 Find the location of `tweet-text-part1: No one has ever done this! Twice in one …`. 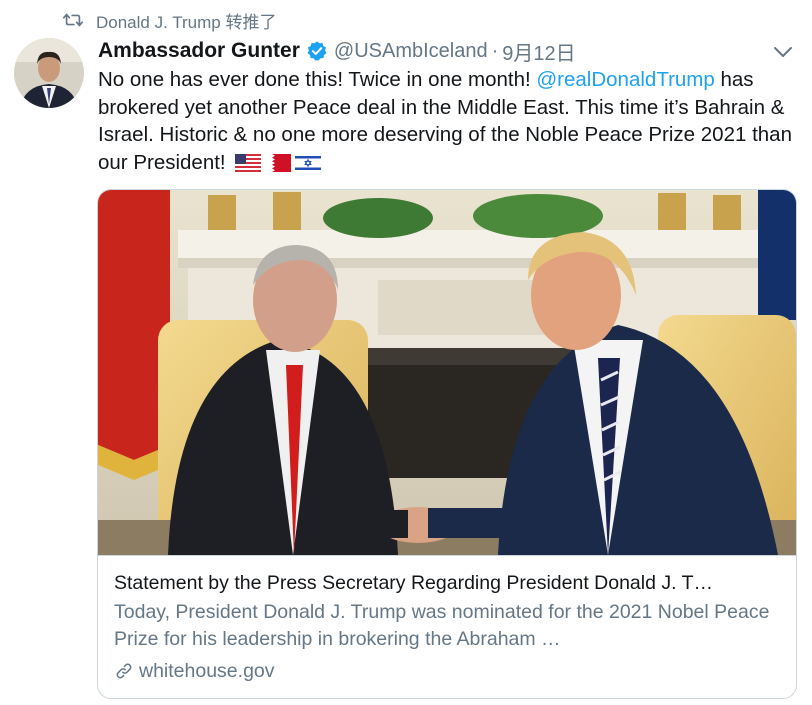

tweet-text-part1: No one has ever done this! Twice in one … is located at coordinates (317, 79).